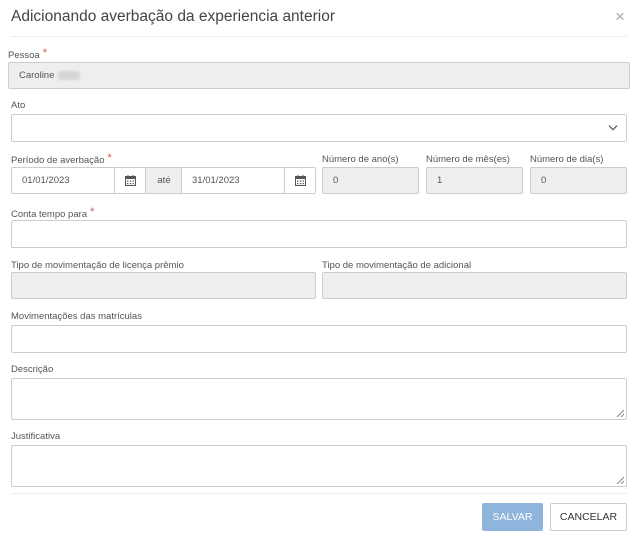 The height and width of the screenshot is (536, 638). I want to click on licenca-premio-label: Tipo de movimentação de licença prêmio, so click(97, 265).